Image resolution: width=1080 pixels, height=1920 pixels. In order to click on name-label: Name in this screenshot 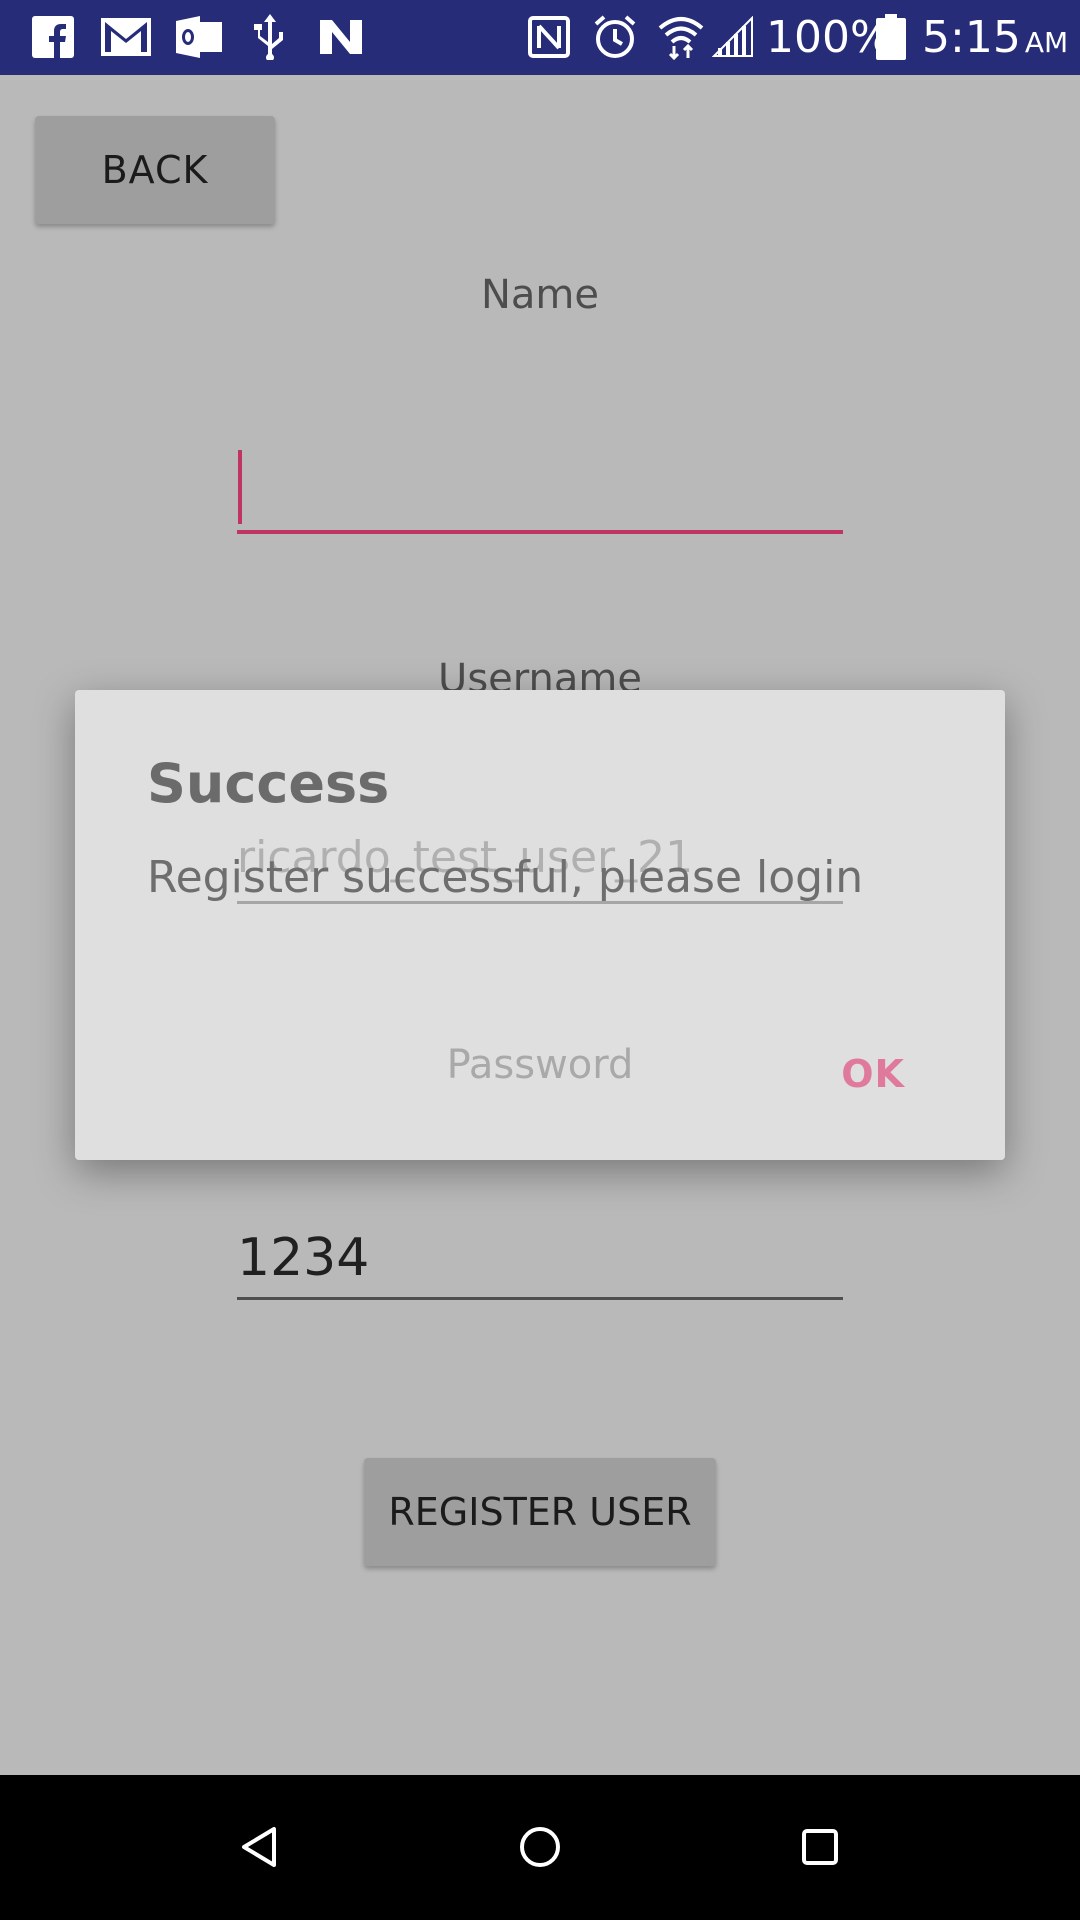, I will do `click(539, 295)`.